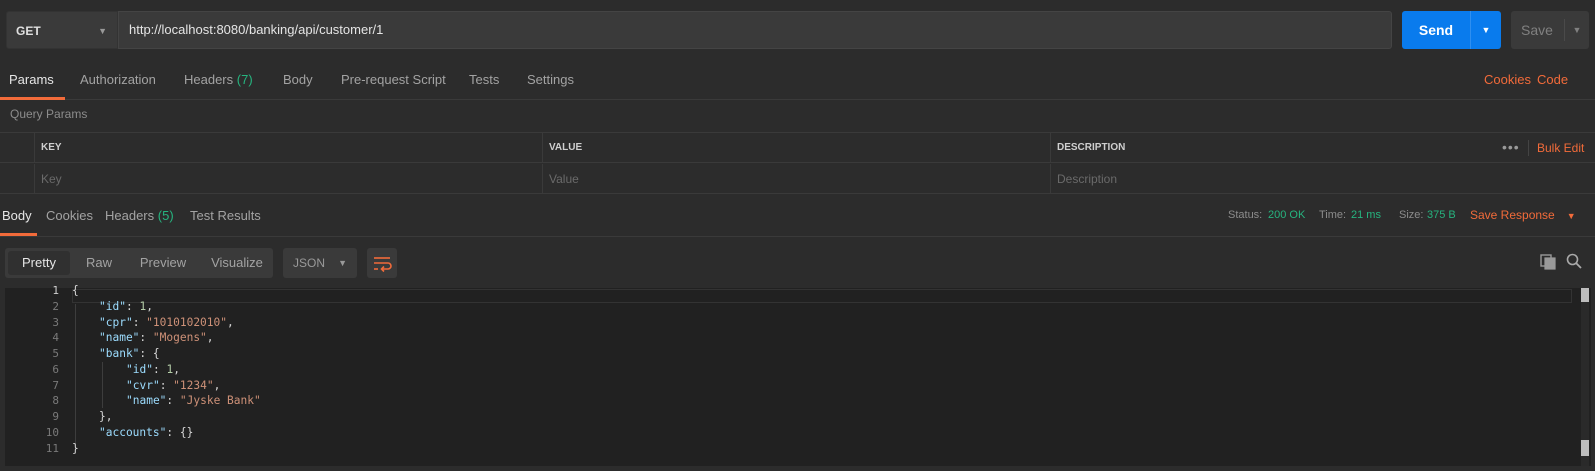  I want to click on response-tab-headers: Headers (5), so click(139, 218).